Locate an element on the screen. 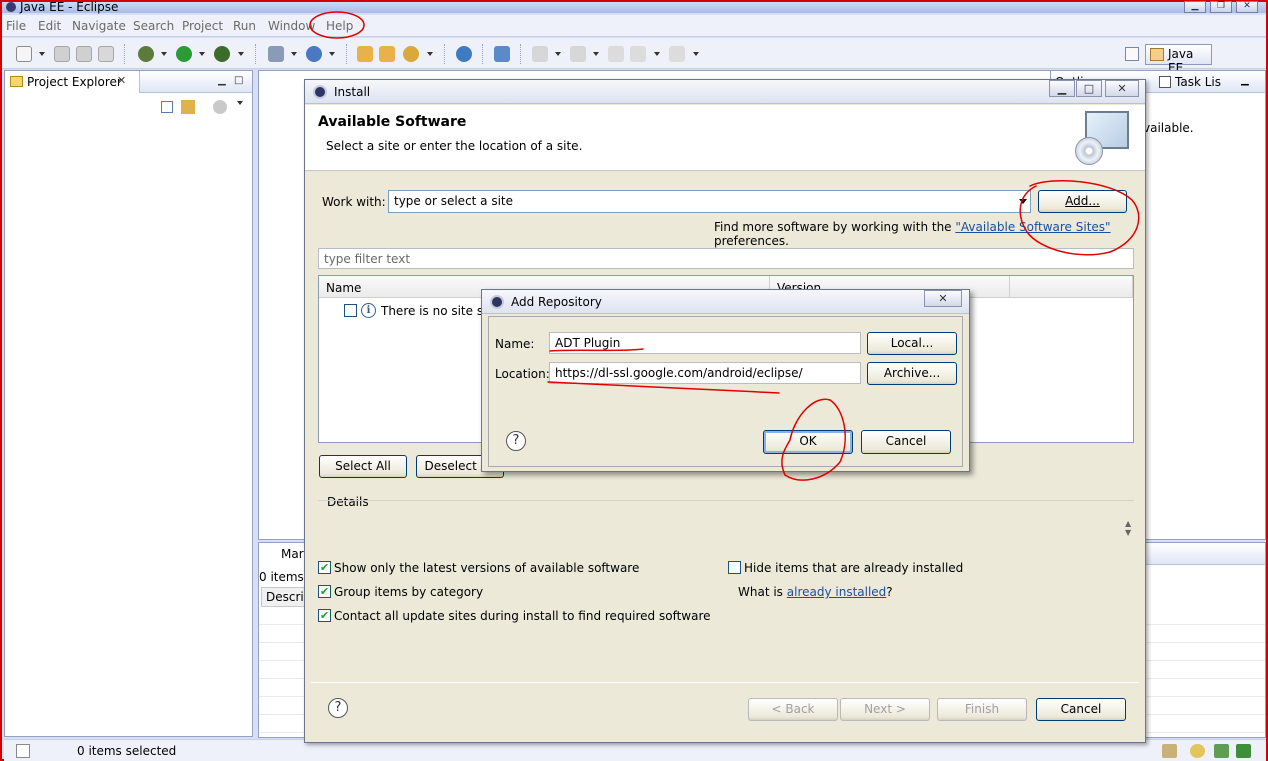 This screenshot has height=761, width=1268. close-dialog-button: ✕ is located at coordinates (1122, 88).